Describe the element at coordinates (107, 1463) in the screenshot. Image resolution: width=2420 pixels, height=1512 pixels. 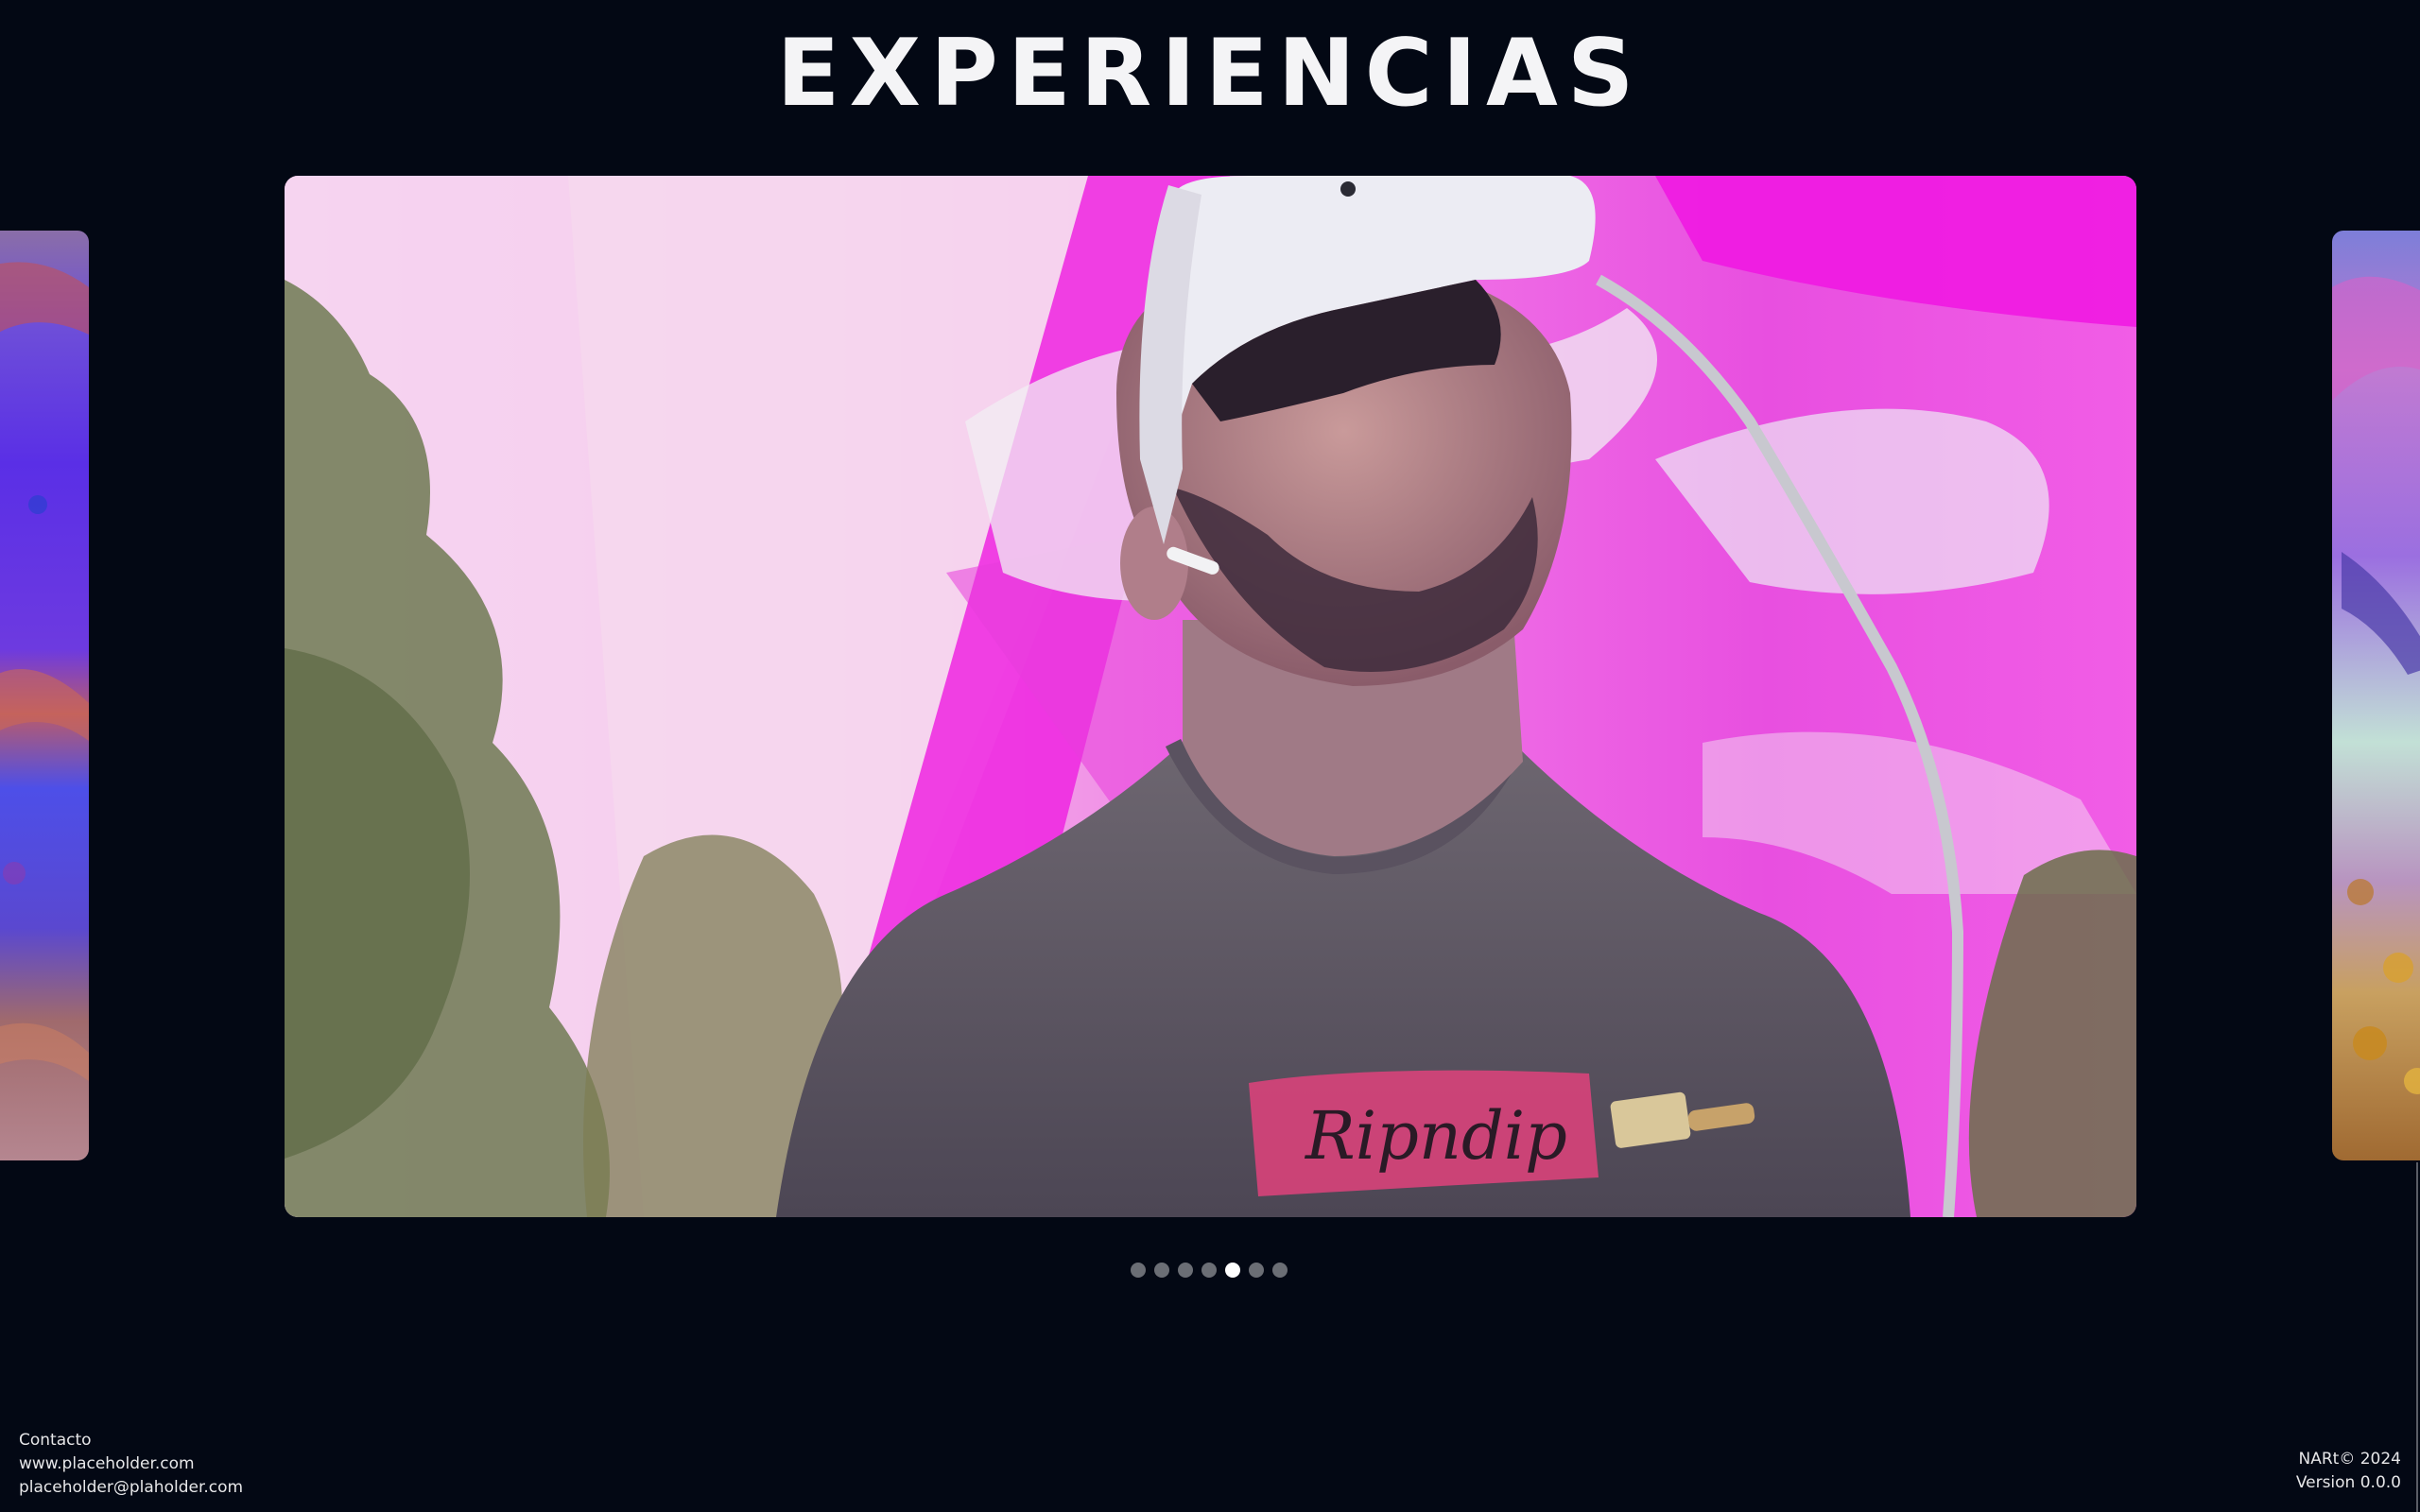
I see `footer-website-link: www.placeholder.com` at that location.